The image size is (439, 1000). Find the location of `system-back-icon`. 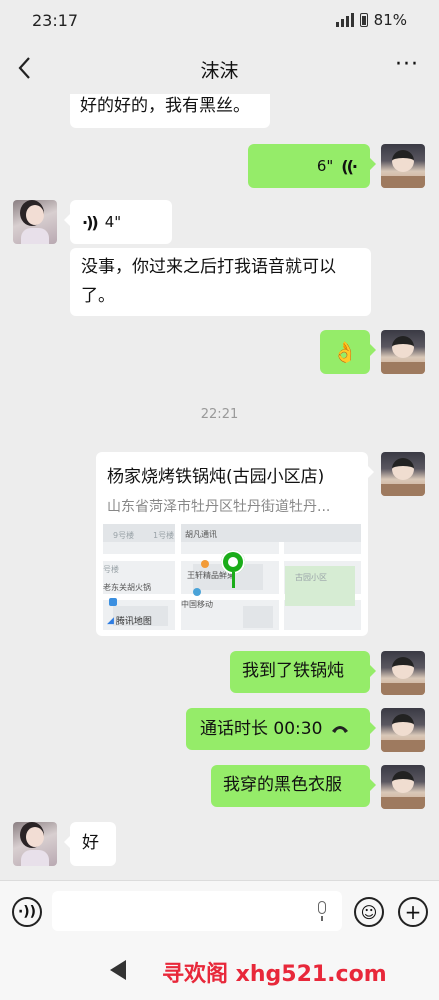

system-back-icon is located at coordinates (118, 970).